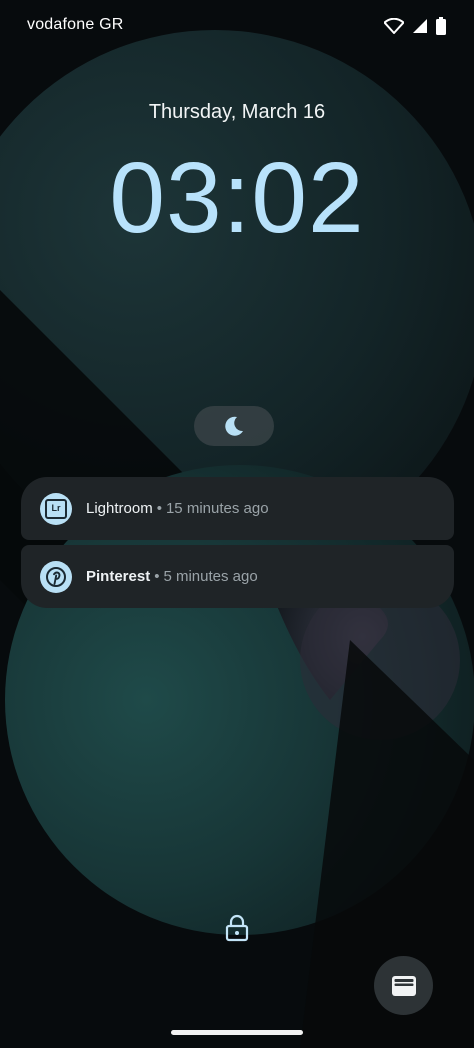  What do you see at coordinates (75, 24) in the screenshot?
I see `carrier-label: vodafone GR` at bounding box center [75, 24].